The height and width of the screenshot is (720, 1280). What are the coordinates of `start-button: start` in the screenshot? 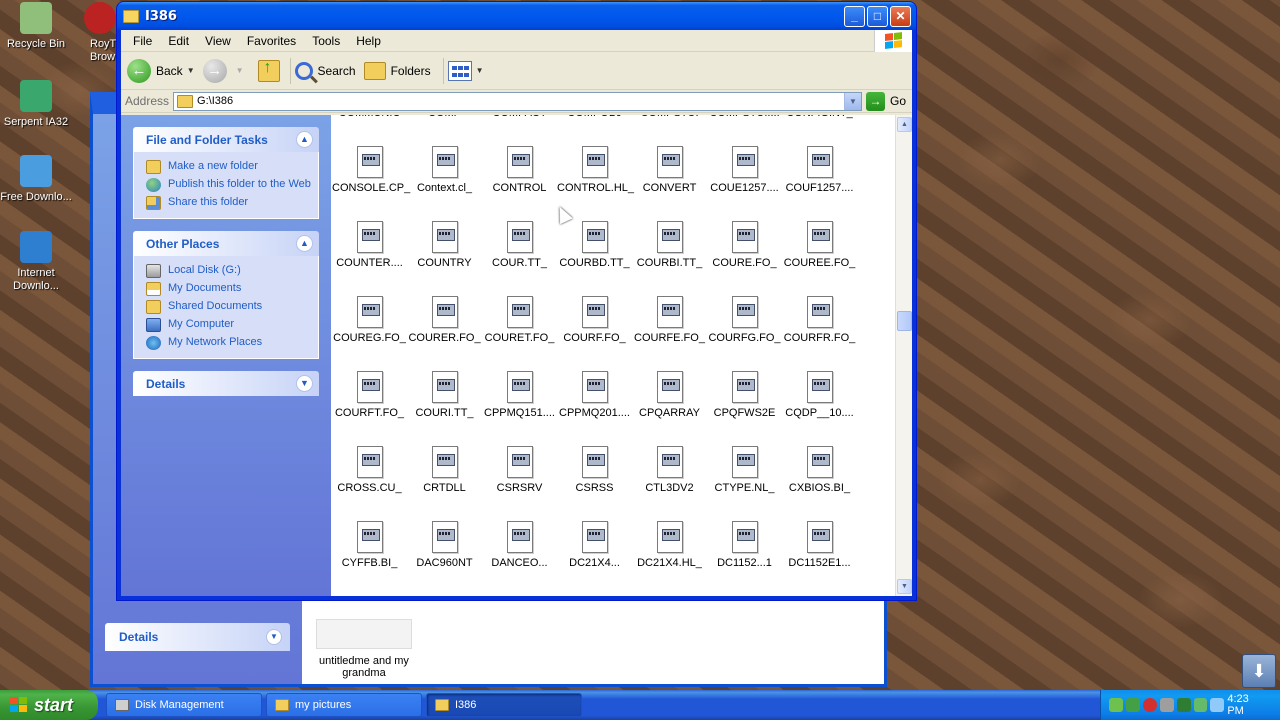 It's located at (49, 705).